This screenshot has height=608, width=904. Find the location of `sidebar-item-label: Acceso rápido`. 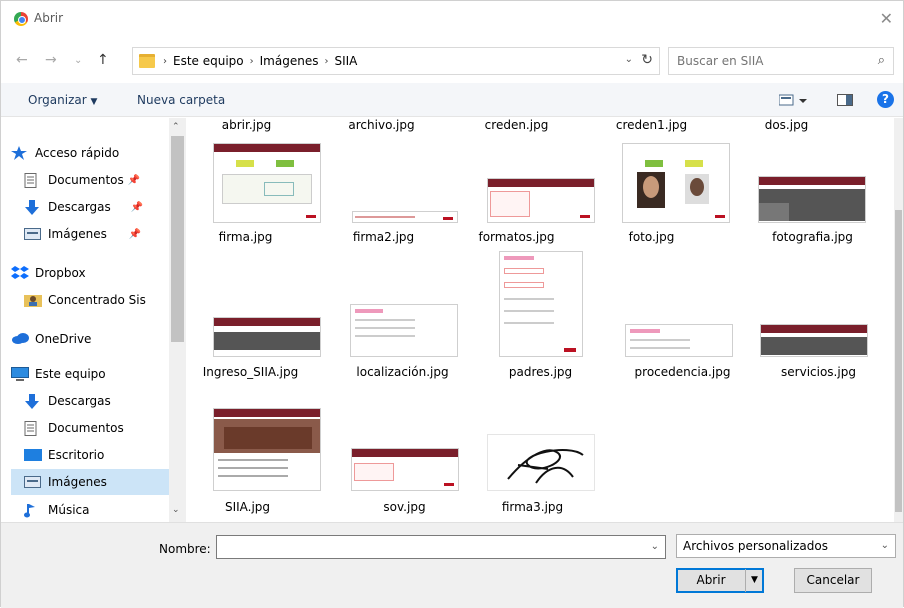

sidebar-item-label: Acceso rápido is located at coordinates (77, 153).